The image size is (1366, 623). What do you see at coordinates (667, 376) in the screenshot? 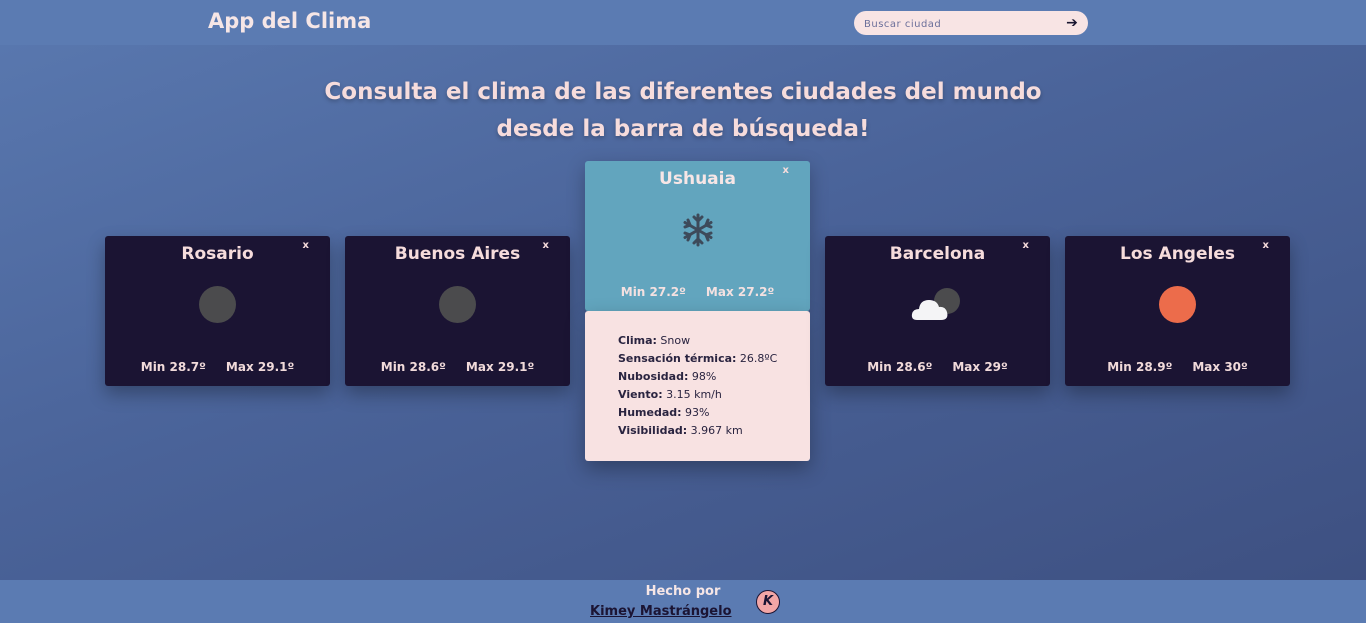
I see `detail-nubosidad: Nubosidad: 98%` at bounding box center [667, 376].